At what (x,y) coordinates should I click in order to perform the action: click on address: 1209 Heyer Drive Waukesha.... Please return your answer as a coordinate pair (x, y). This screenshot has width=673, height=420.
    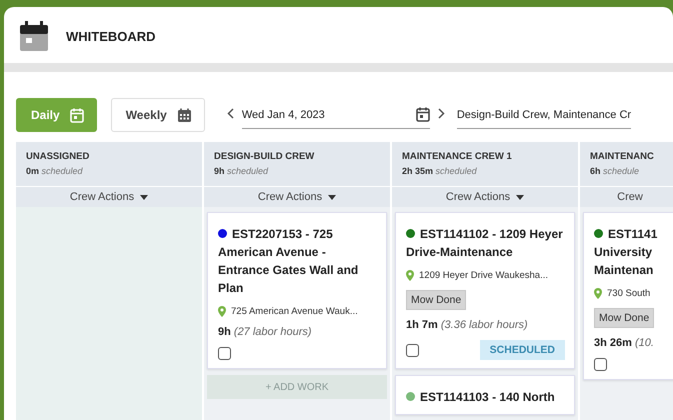
    Looking at the image, I should click on (485, 275).